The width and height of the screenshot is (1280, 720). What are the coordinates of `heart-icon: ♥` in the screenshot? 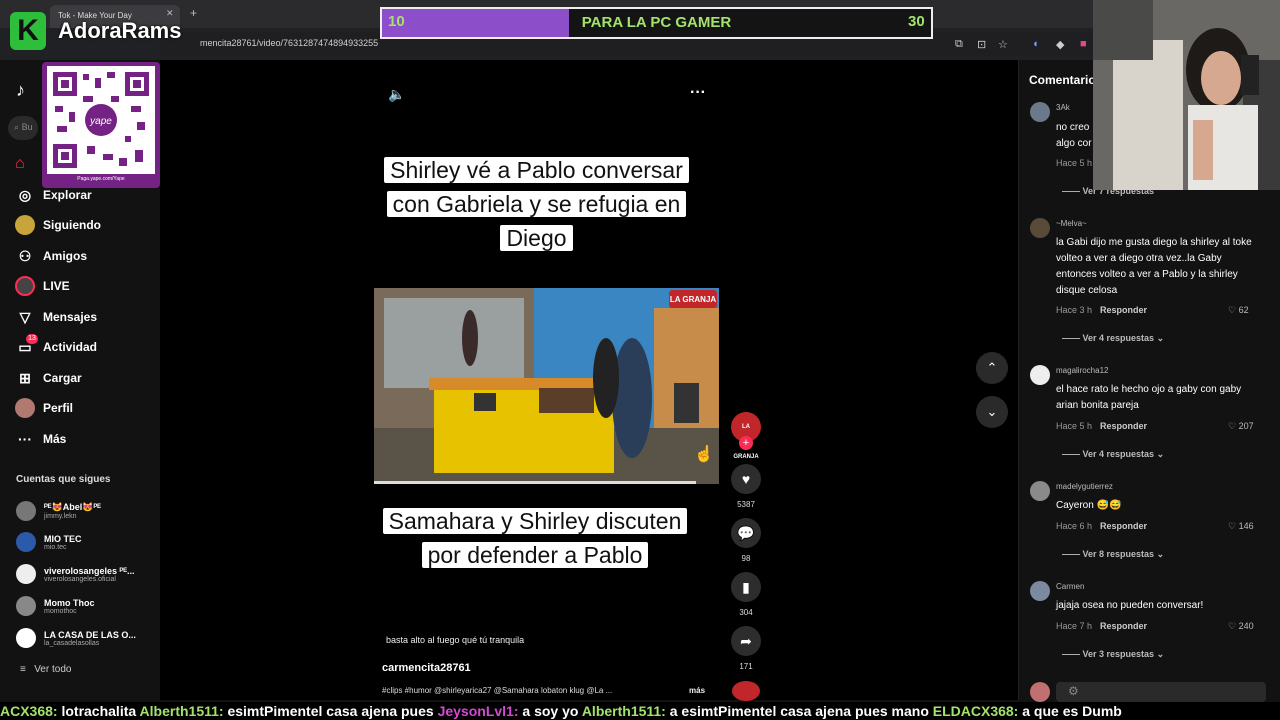 It's located at (746, 479).